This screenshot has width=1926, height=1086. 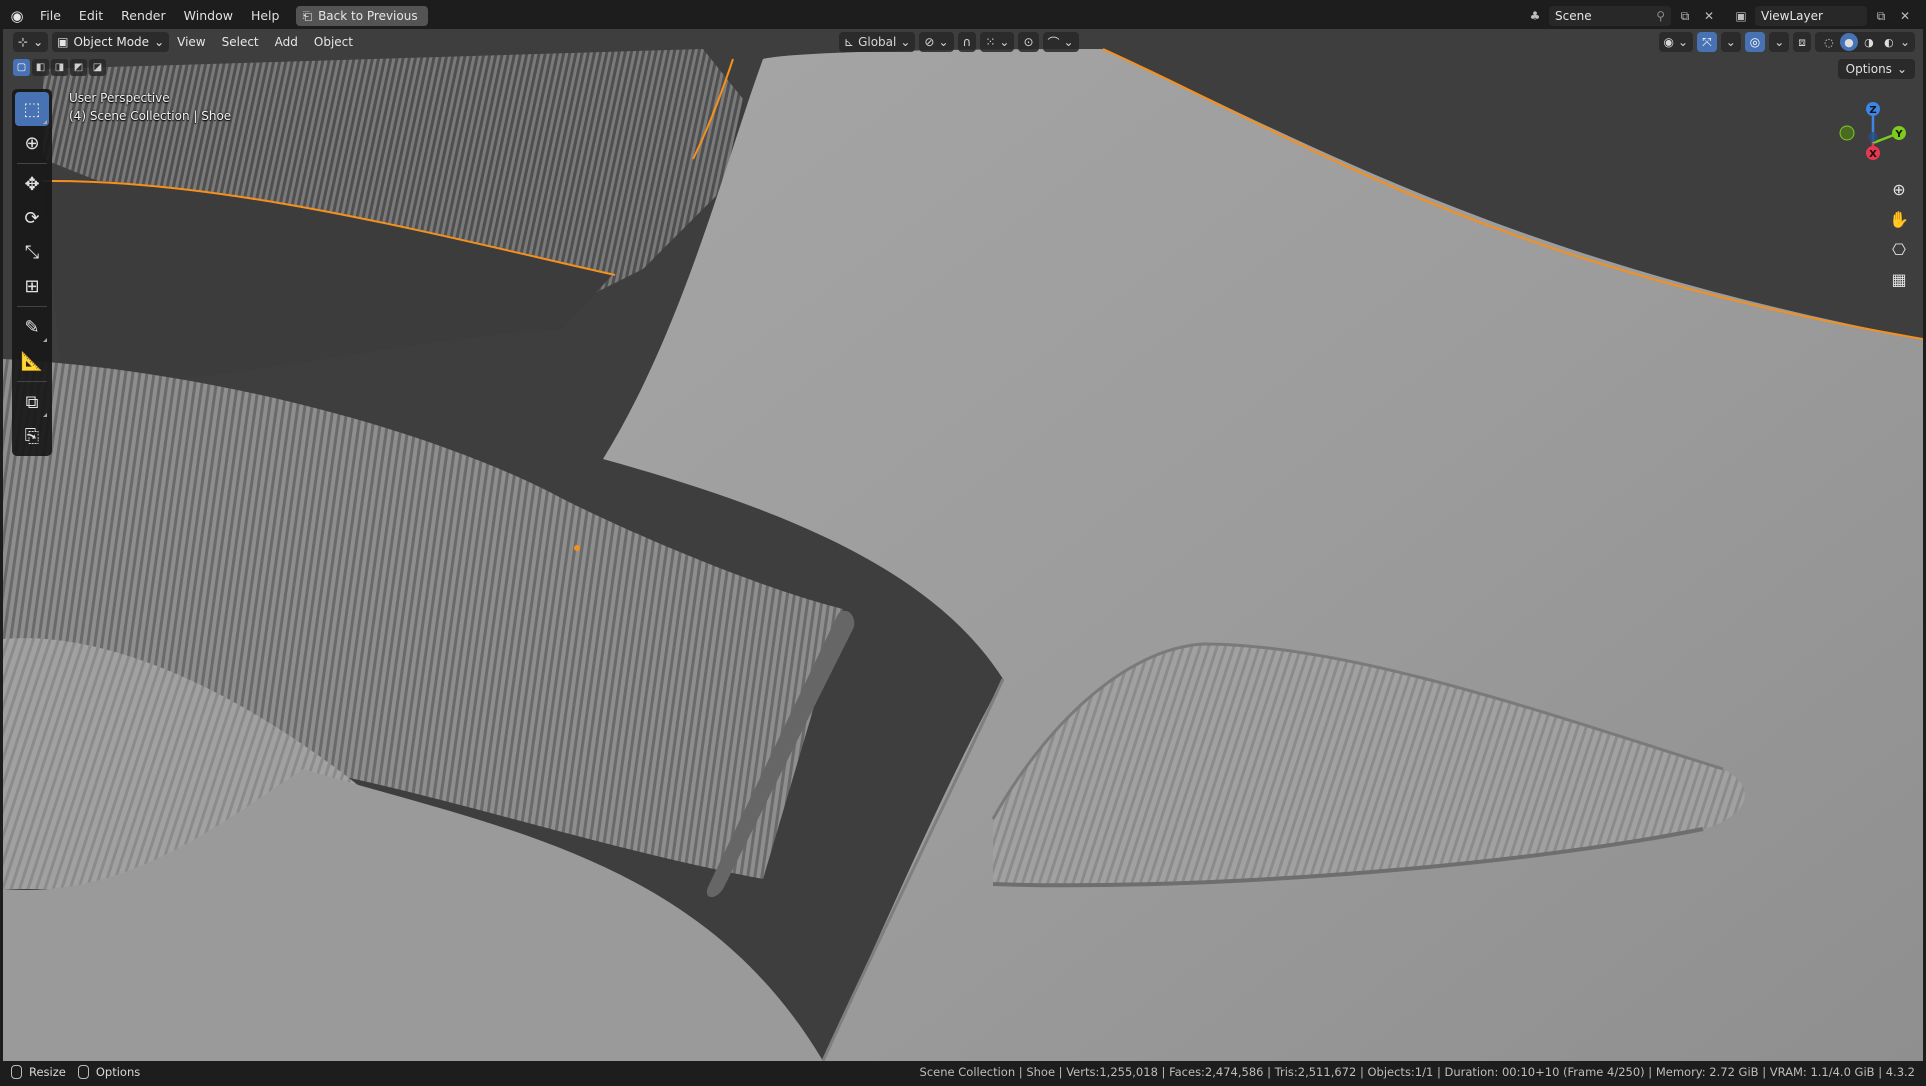 I want to click on select-intersect-icon: ◪, so click(x=97, y=67).